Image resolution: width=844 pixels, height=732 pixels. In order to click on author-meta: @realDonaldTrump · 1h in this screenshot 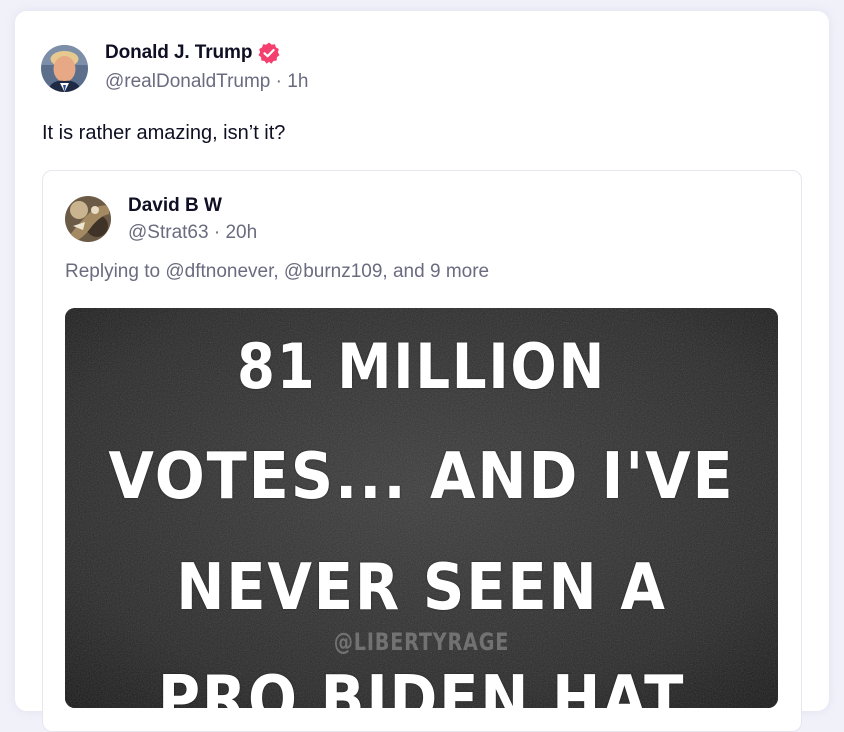, I will do `click(206, 82)`.